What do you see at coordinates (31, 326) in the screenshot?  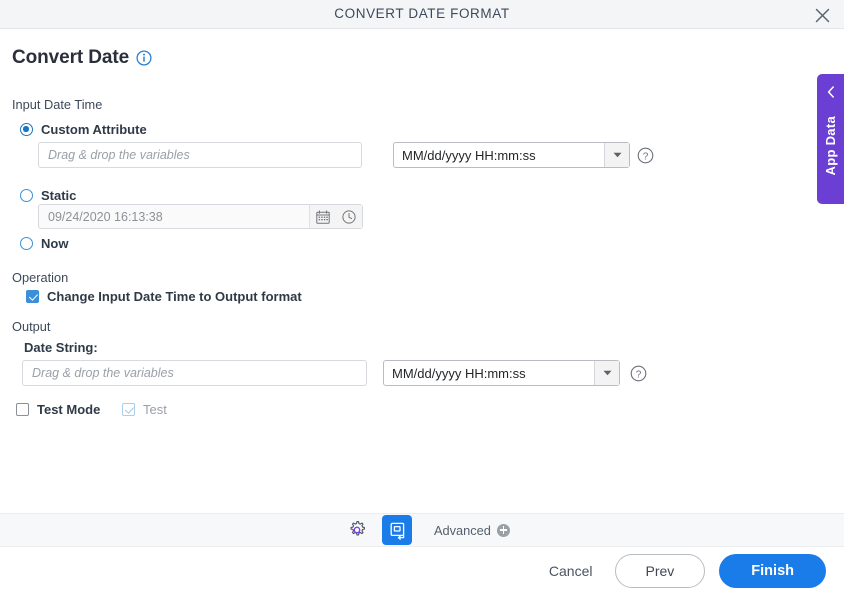 I see `output-label: Output` at bounding box center [31, 326].